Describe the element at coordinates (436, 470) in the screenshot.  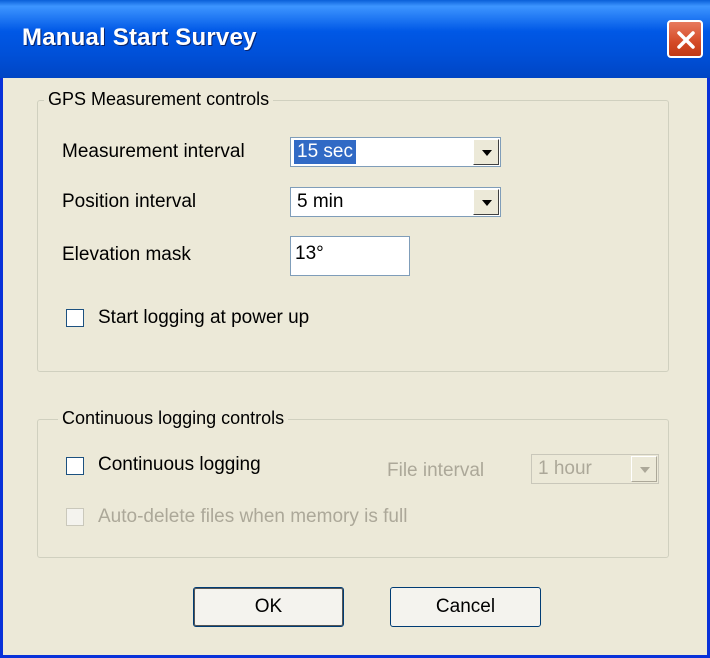
I see `file-interval-label: File interval` at that location.